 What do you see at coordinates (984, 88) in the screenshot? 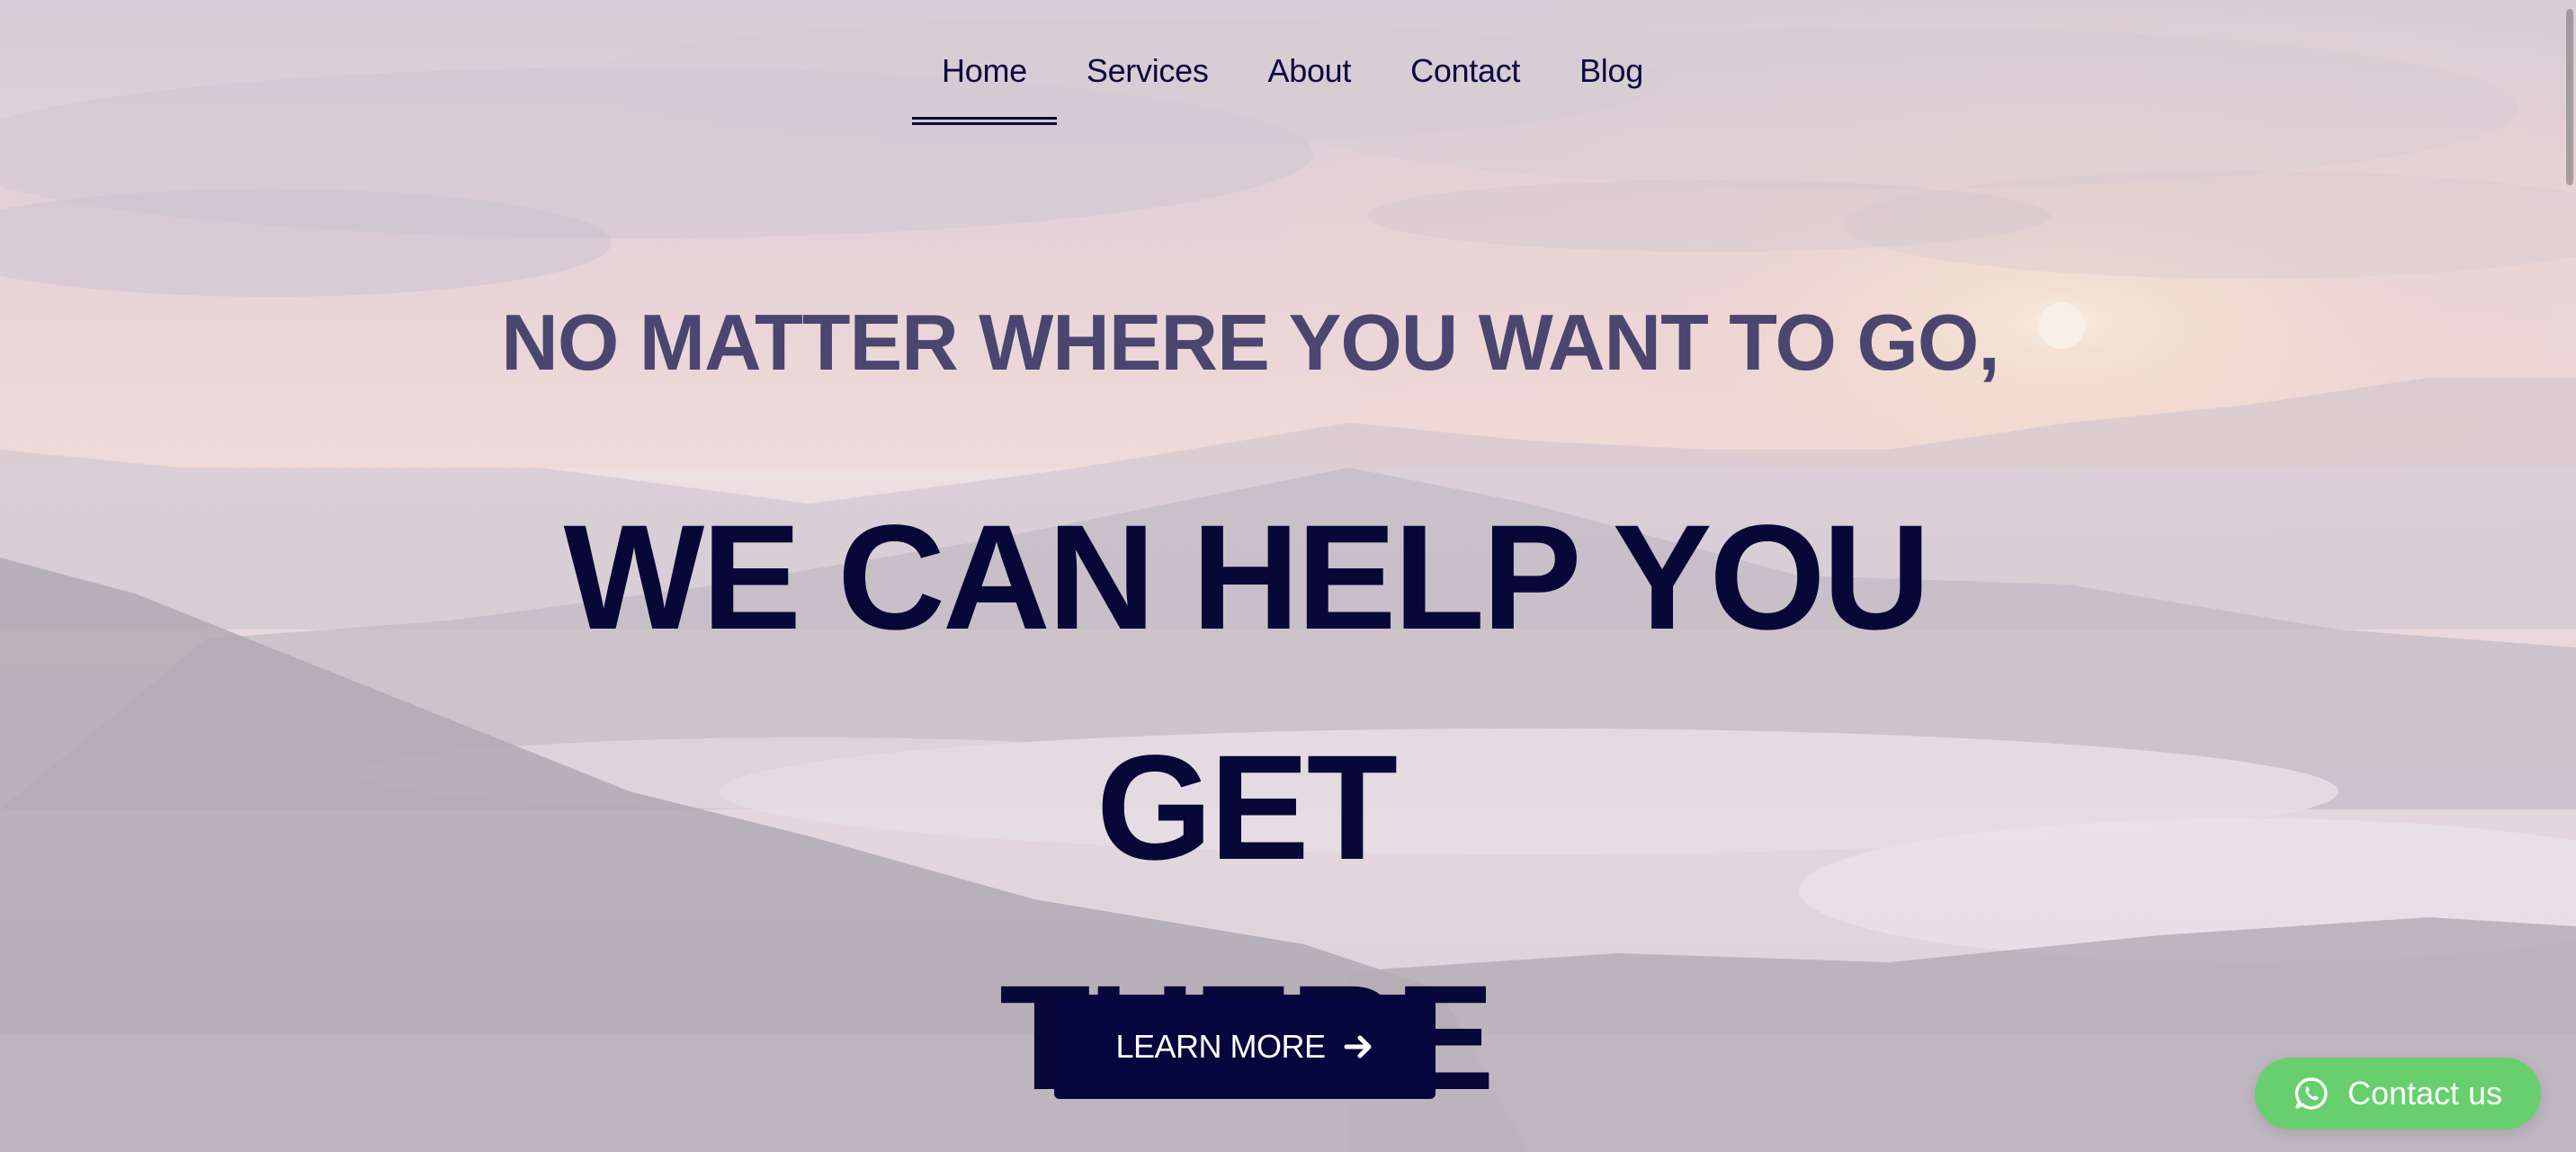
I see `nav-item-home: Home` at bounding box center [984, 88].